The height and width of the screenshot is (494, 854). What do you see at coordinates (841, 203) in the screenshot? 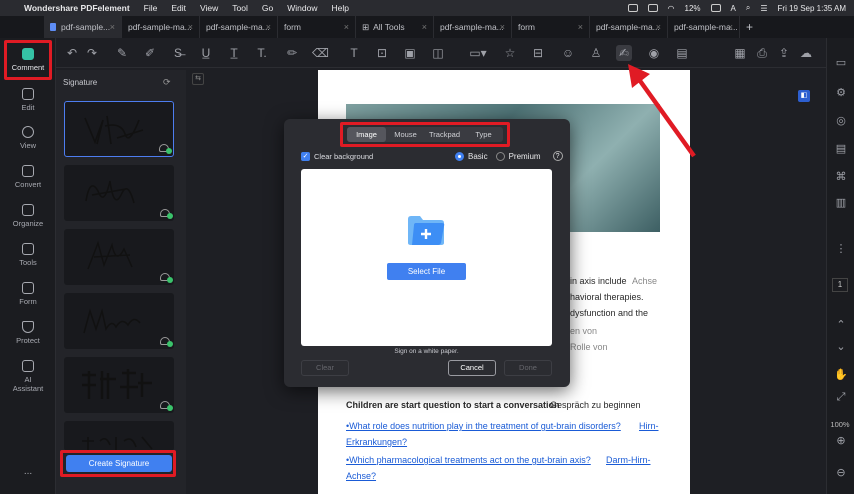
I see `thumbnail-icon: ▥` at bounding box center [841, 203].